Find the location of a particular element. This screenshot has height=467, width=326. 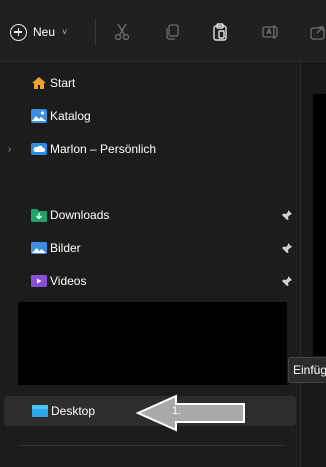

sidebar-item-bilder: Bilder is located at coordinates (148, 248).